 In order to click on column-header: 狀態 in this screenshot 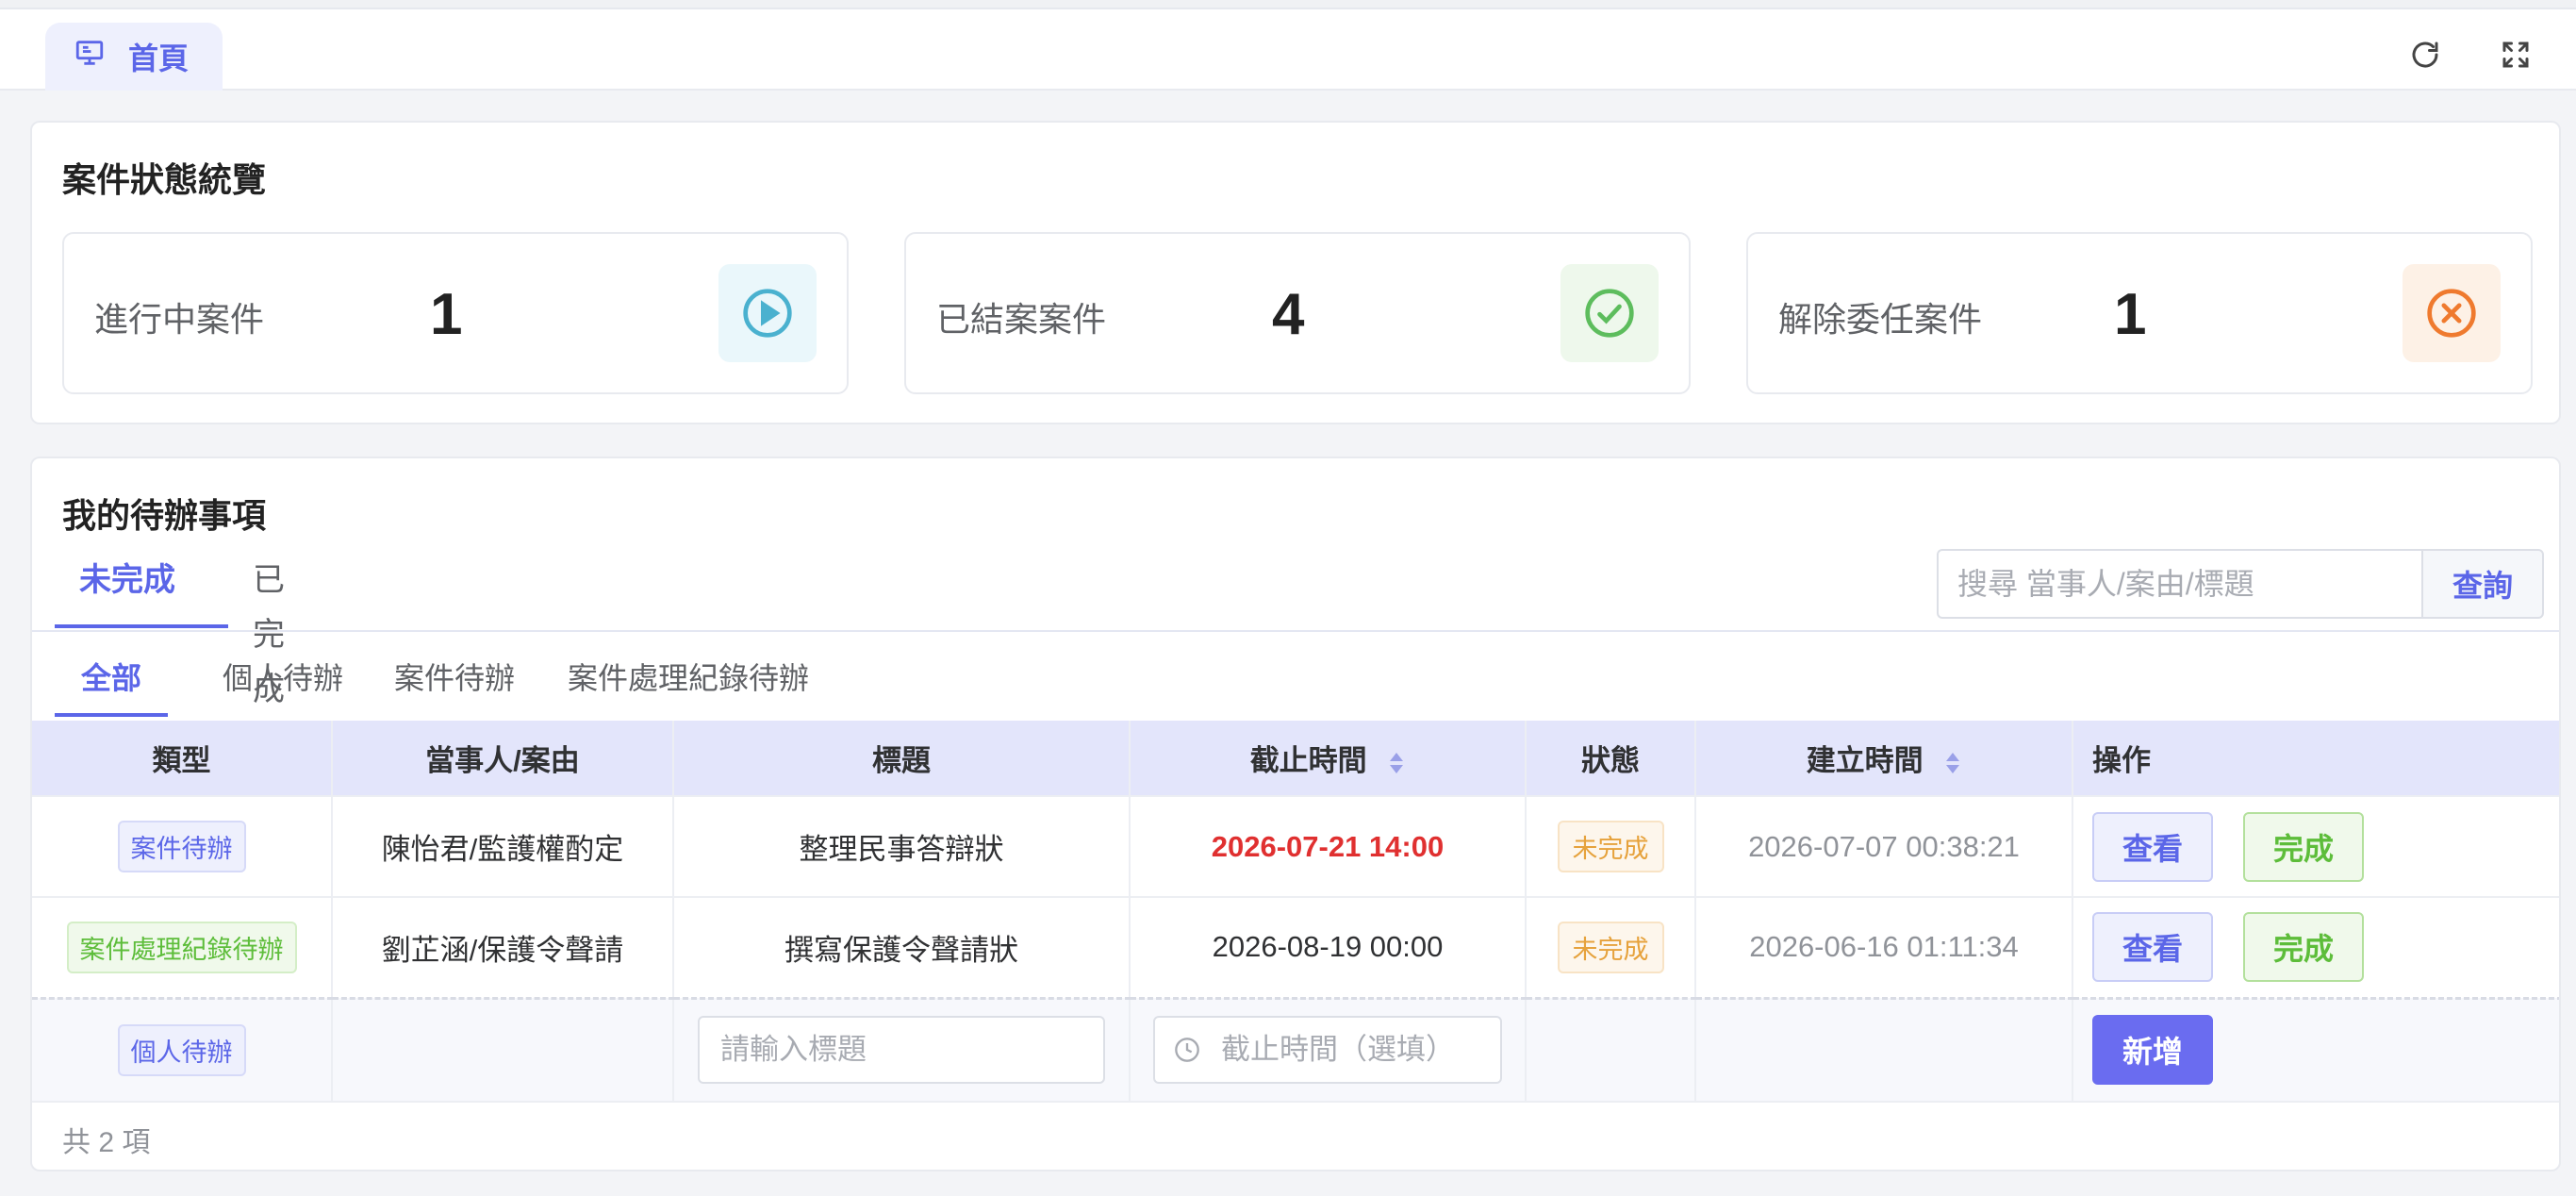, I will do `click(1611, 759)`.